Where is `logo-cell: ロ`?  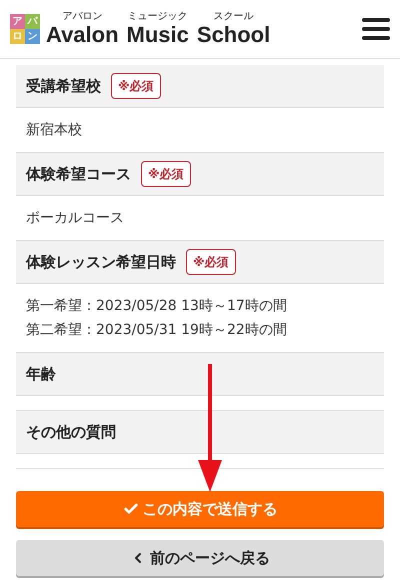
logo-cell: ロ is located at coordinates (17, 36).